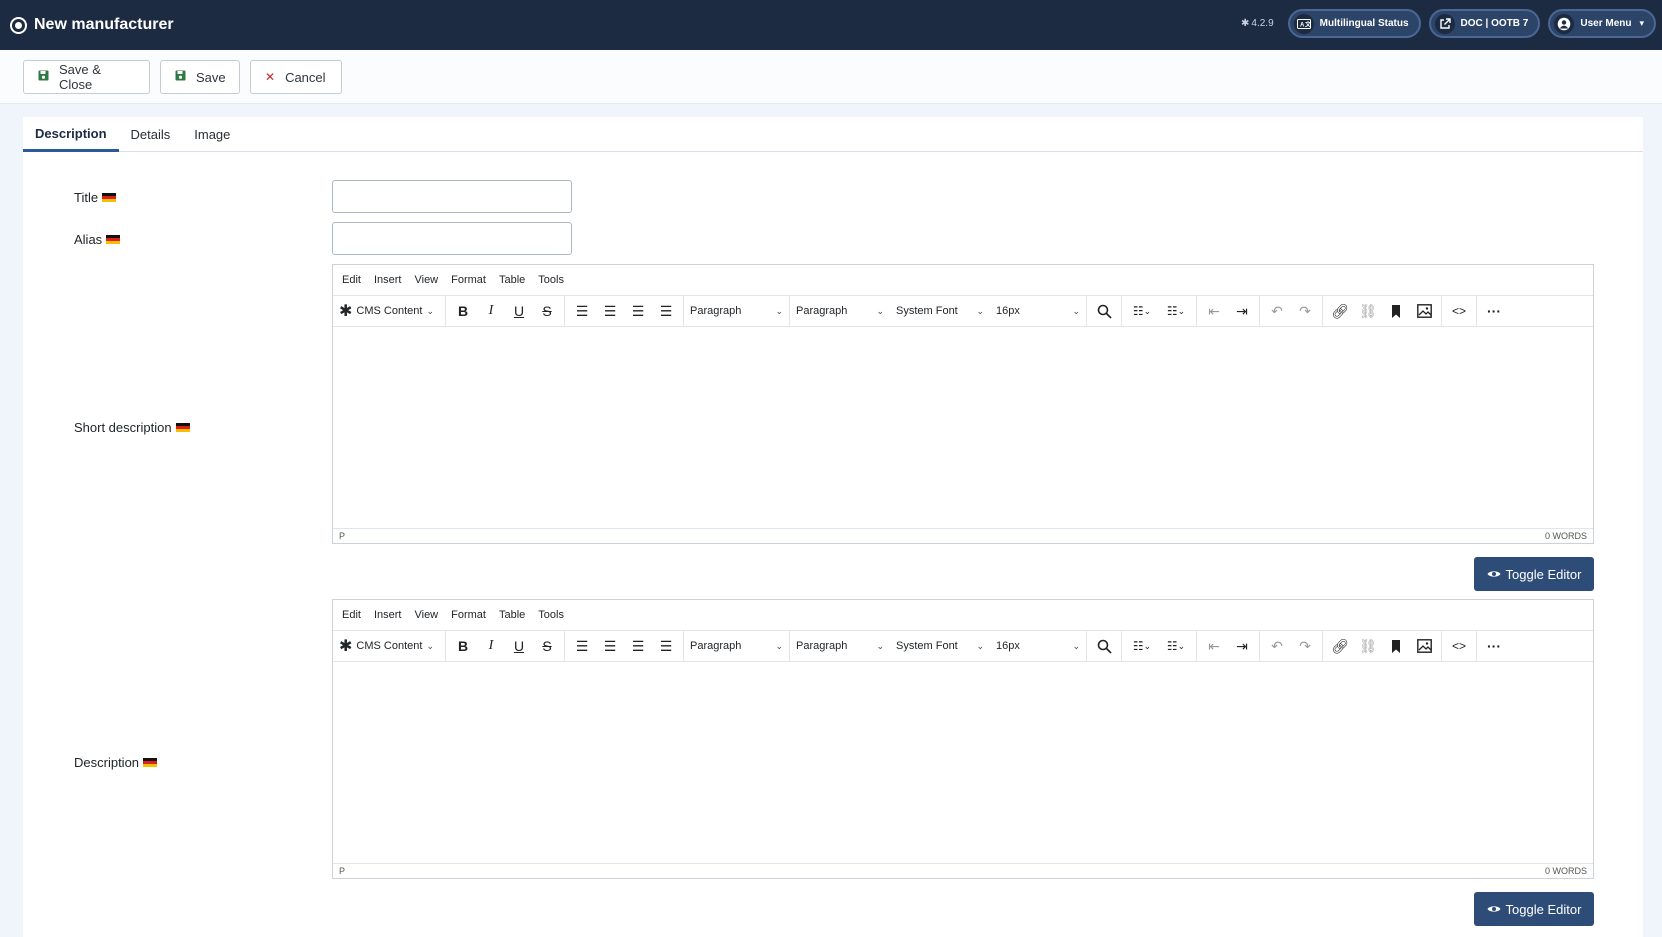  Describe the element at coordinates (86, 77) in the screenshot. I see `save-close-button: Save & Close` at that location.